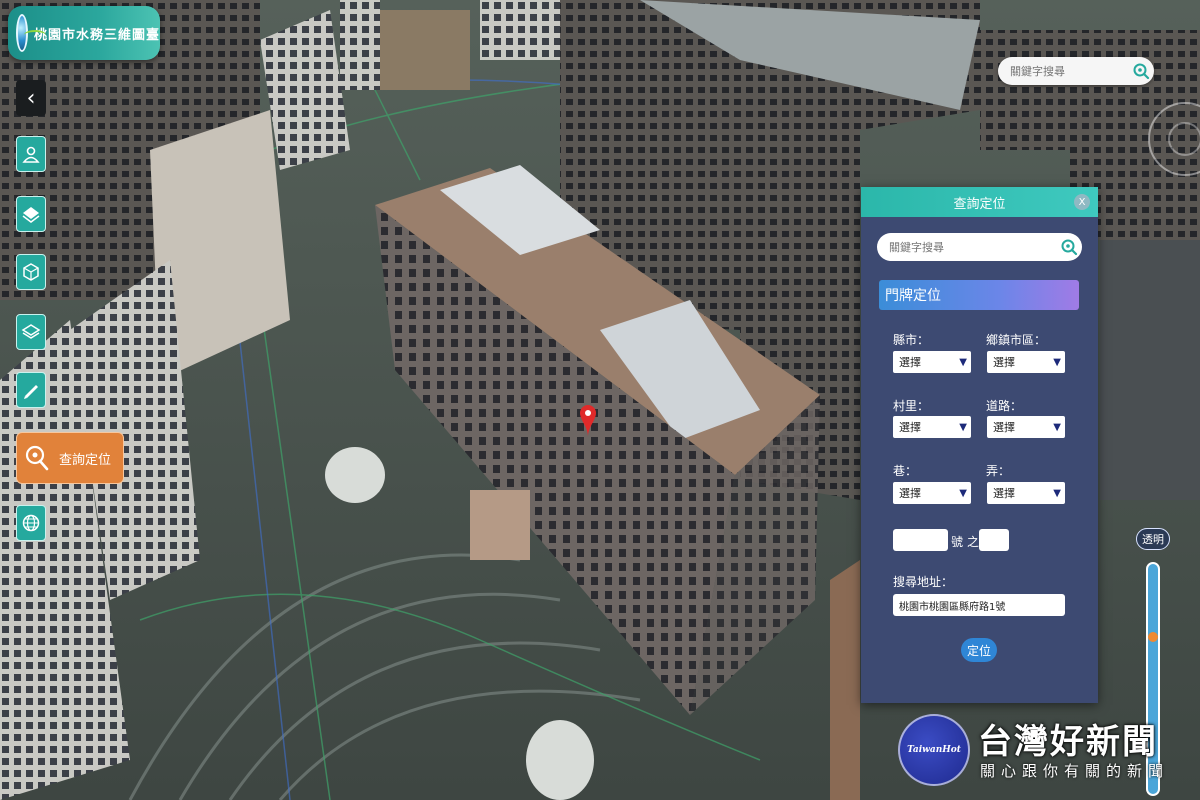 The width and height of the screenshot is (1200, 800). I want to click on alley-select-value: 選擇, so click(1004, 493).